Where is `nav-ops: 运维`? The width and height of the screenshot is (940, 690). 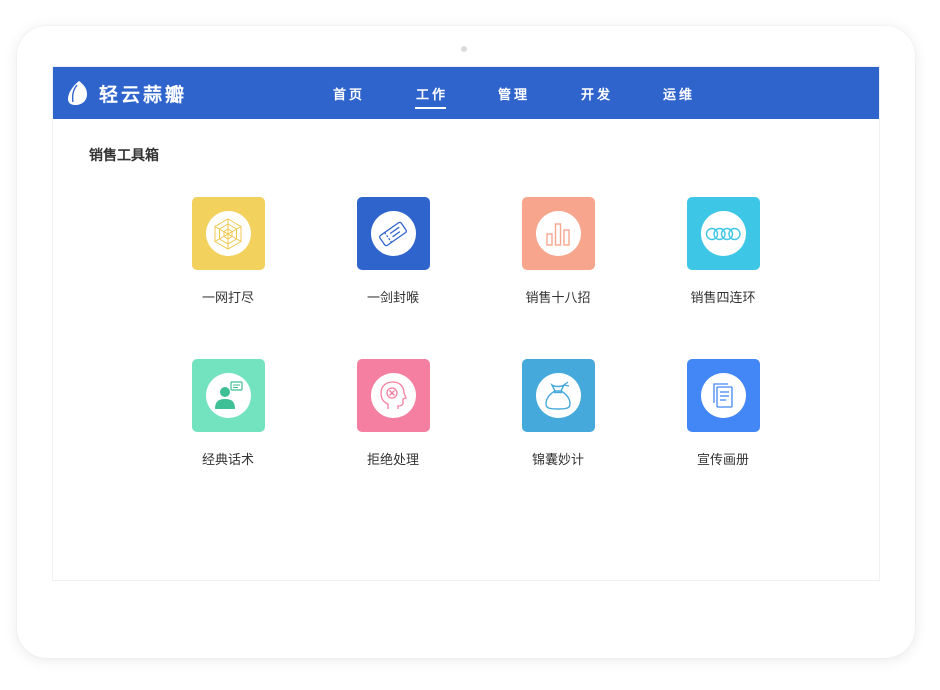 nav-ops: 运维 is located at coordinates (679, 93).